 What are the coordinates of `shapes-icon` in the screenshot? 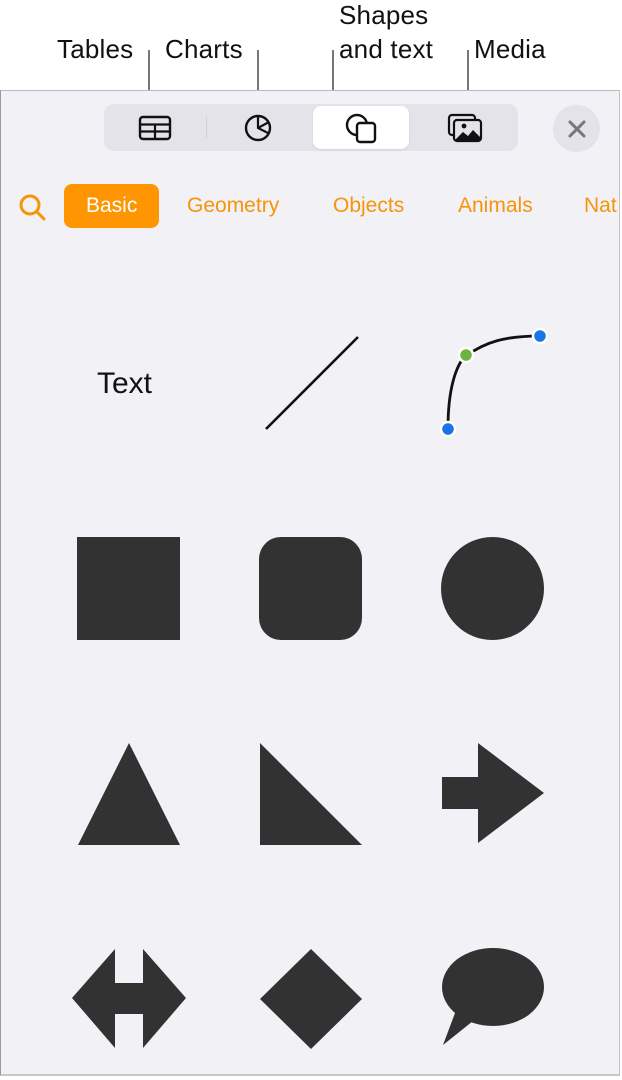 It's located at (361, 128).